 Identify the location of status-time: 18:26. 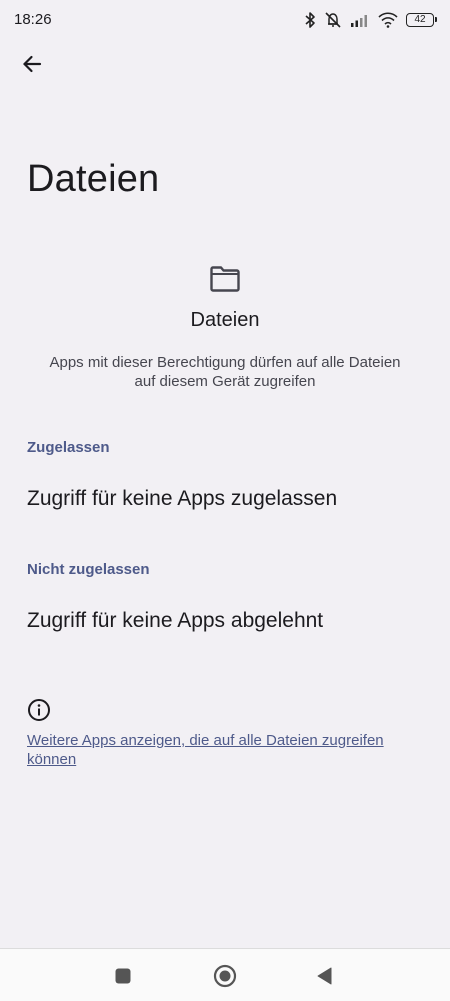
(33, 19).